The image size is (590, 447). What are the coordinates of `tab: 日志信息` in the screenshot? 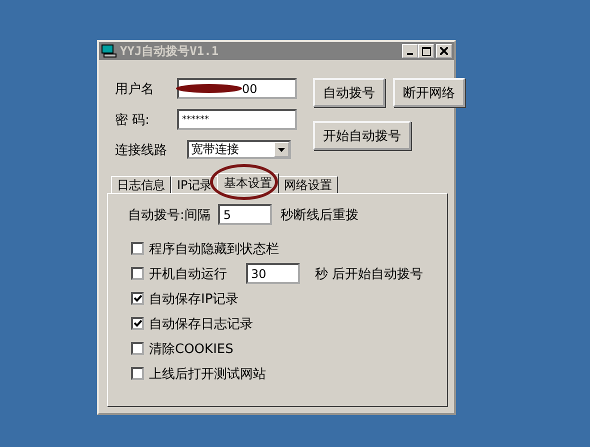 It's located at (141, 184).